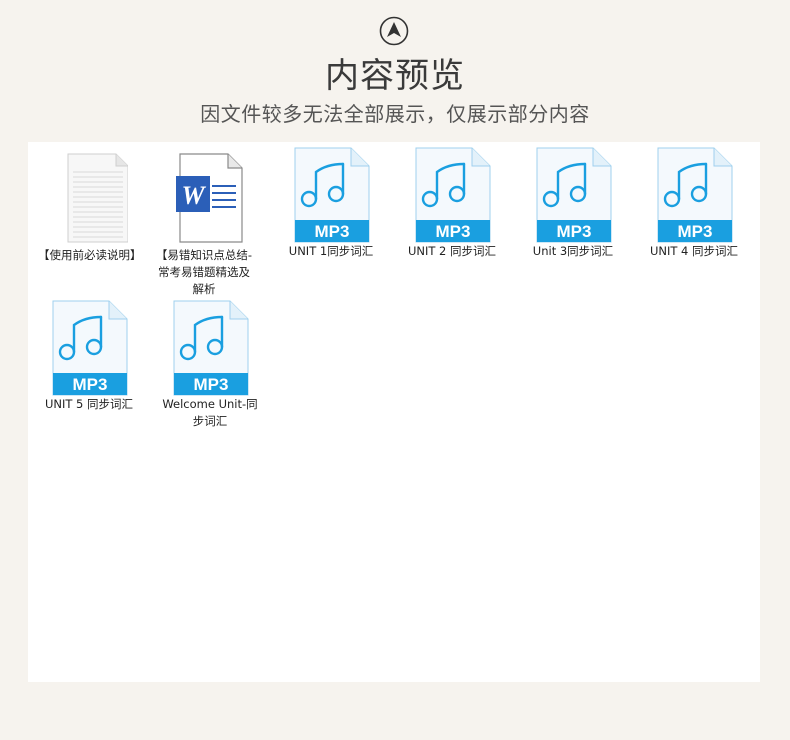  I want to click on file-name: 【易错知识点总结-常考易错题精选及解析, so click(204, 272).